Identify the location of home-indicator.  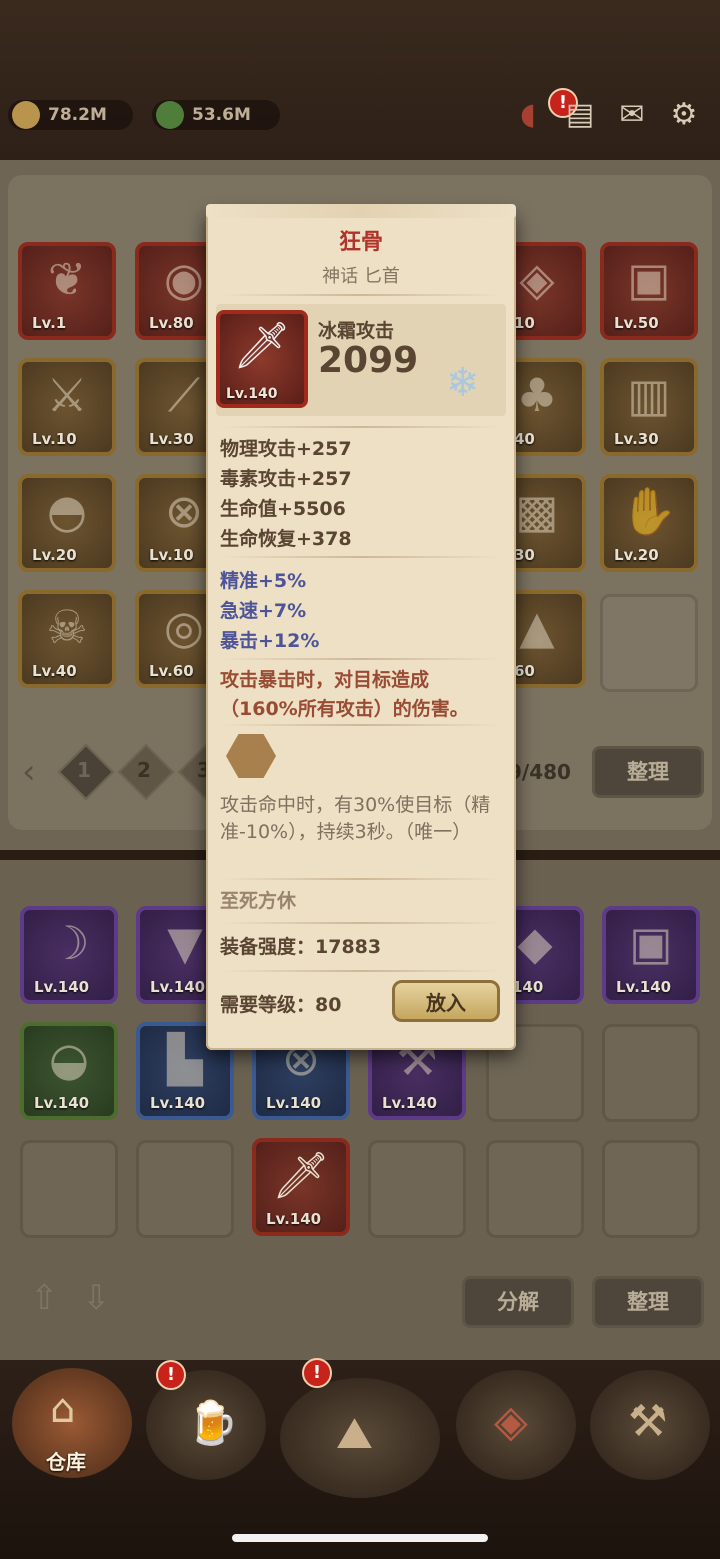
(360, 1538).